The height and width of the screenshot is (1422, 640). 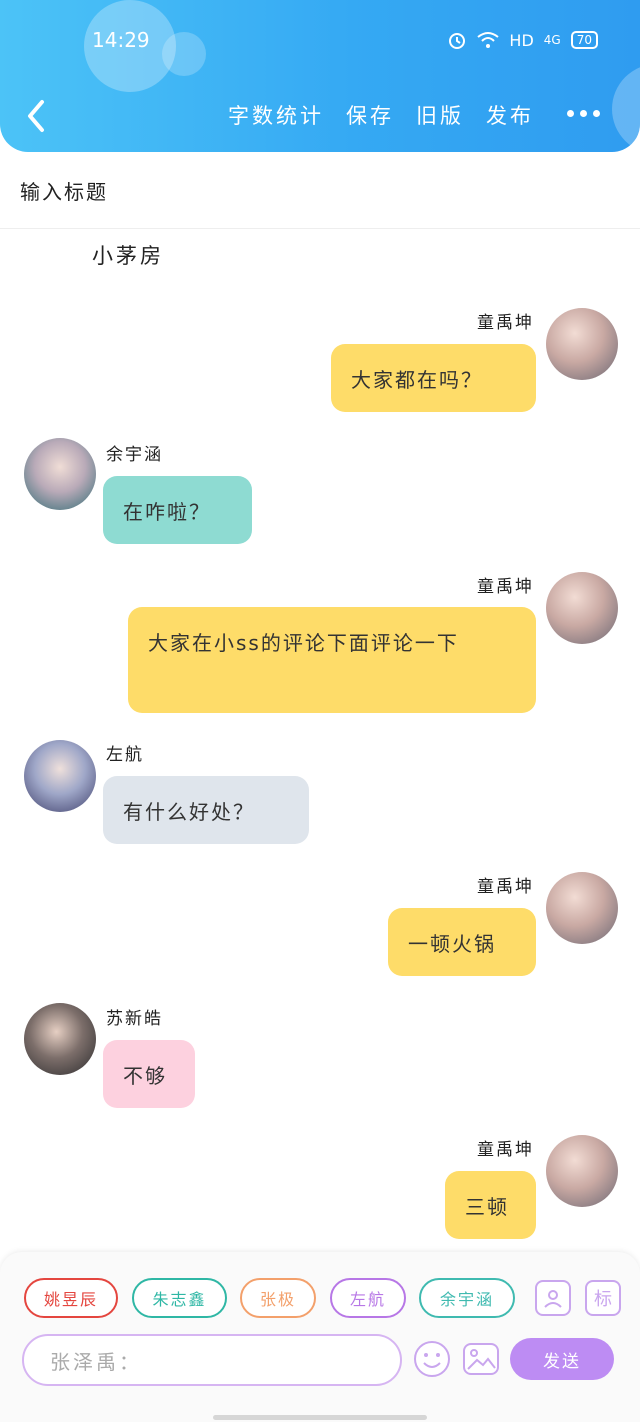 What do you see at coordinates (462, 942) in the screenshot?
I see `message-bubble: 一顿火锅` at bounding box center [462, 942].